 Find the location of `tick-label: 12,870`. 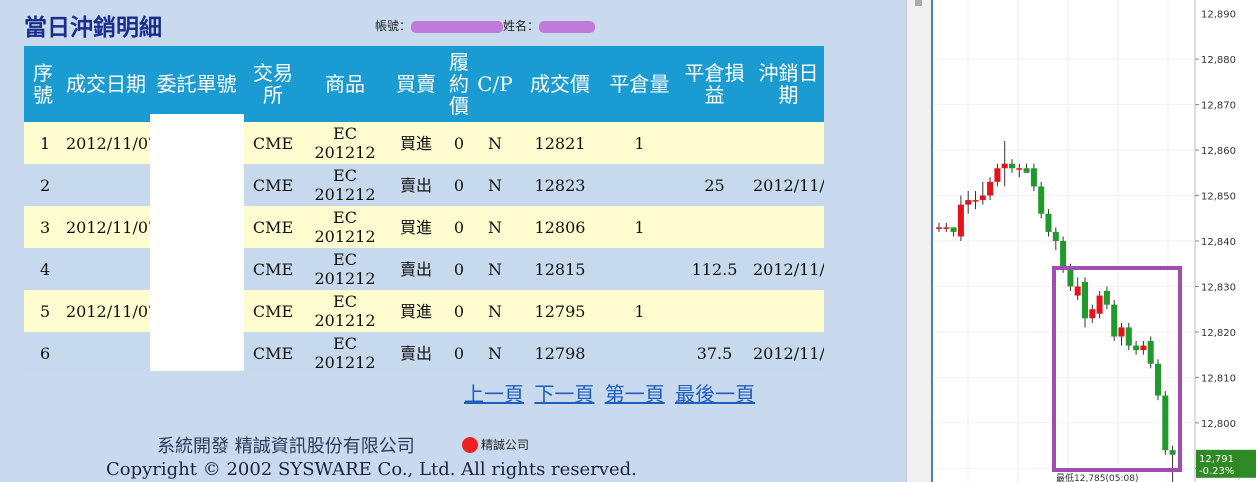

tick-label: 12,870 is located at coordinates (1218, 106).